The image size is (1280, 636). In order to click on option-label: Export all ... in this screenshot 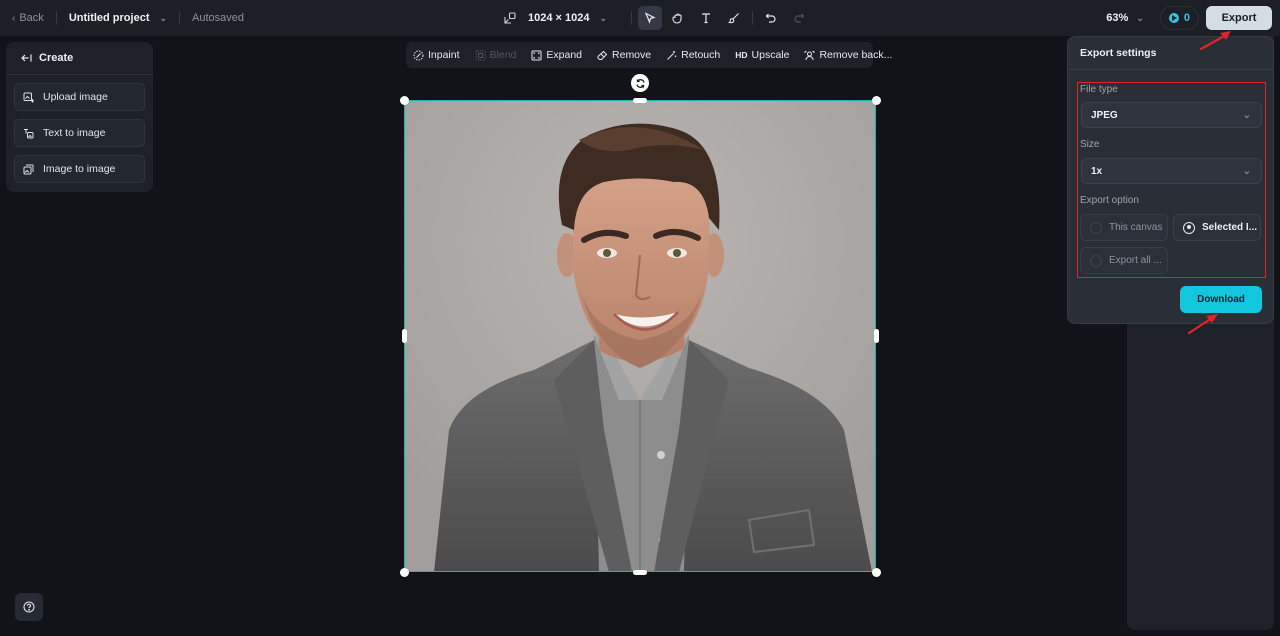, I will do `click(1135, 260)`.